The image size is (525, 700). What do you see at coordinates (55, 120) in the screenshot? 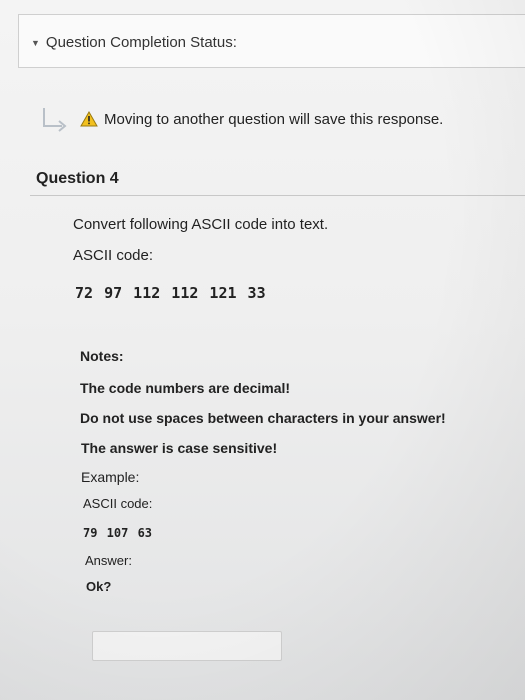
I see `return-arrow-icon` at bounding box center [55, 120].